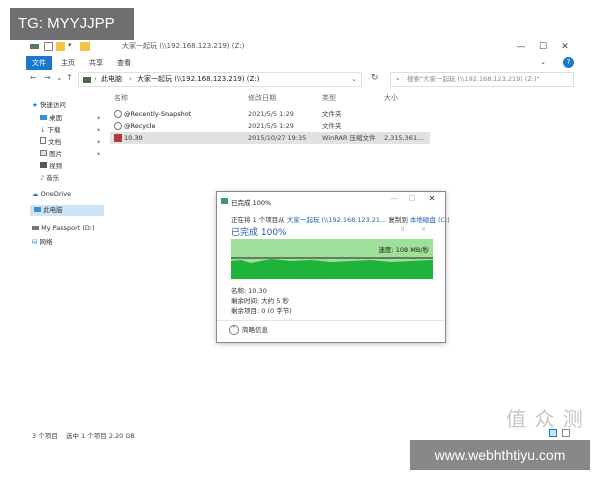 The height and width of the screenshot is (480, 600). Describe the element at coordinates (394, 198) in the screenshot. I see `dialog-minimize-button: —` at that location.